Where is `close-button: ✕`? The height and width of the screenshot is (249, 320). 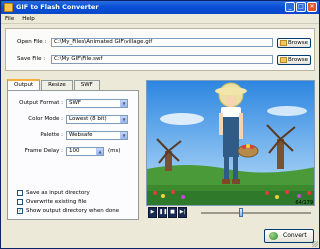
close-button: ✕ is located at coordinates (312, 7).